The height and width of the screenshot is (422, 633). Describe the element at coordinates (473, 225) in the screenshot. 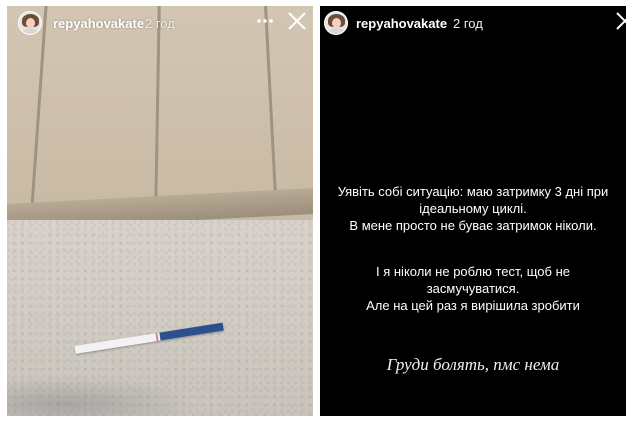

I see `story-text-line: В мене просто не буває затримок ніколи.` at that location.